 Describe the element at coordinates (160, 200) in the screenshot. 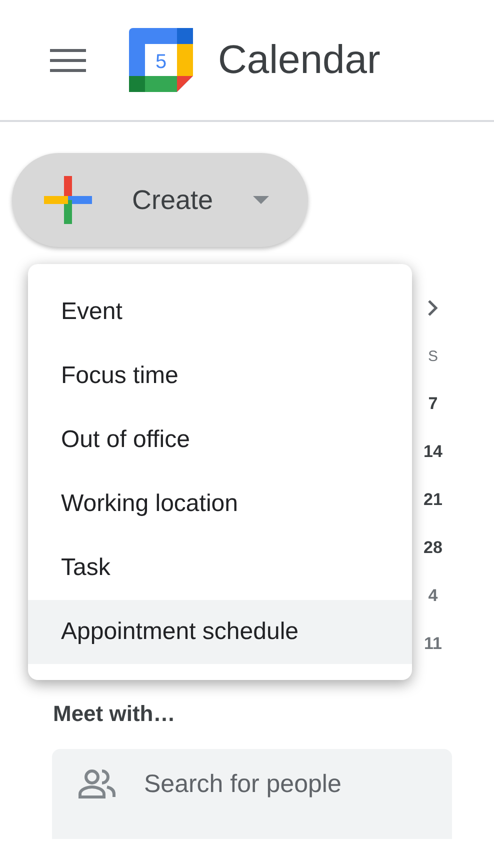

I see `create-button: Create` at that location.